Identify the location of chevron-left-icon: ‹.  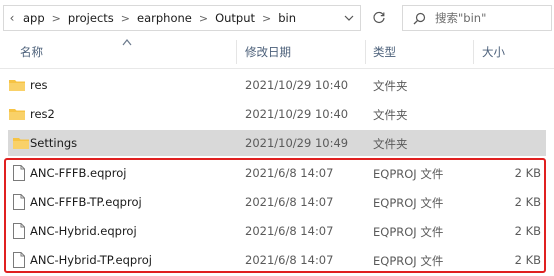
(12, 18).